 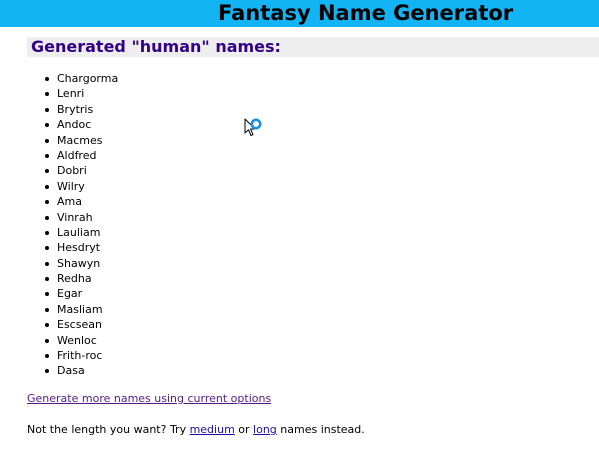 I want to click on long-length-link: long, so click(x=265, y=429).